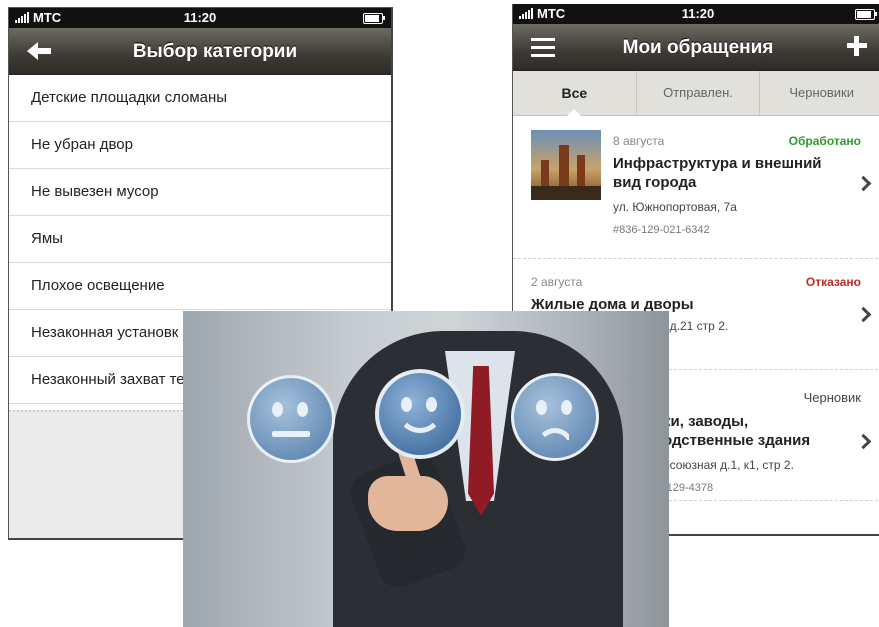  What do you see at coordinates (200, 286) in the screenshot?
I see `list-item: Плохое освещение` at bounding box center [200, 286].